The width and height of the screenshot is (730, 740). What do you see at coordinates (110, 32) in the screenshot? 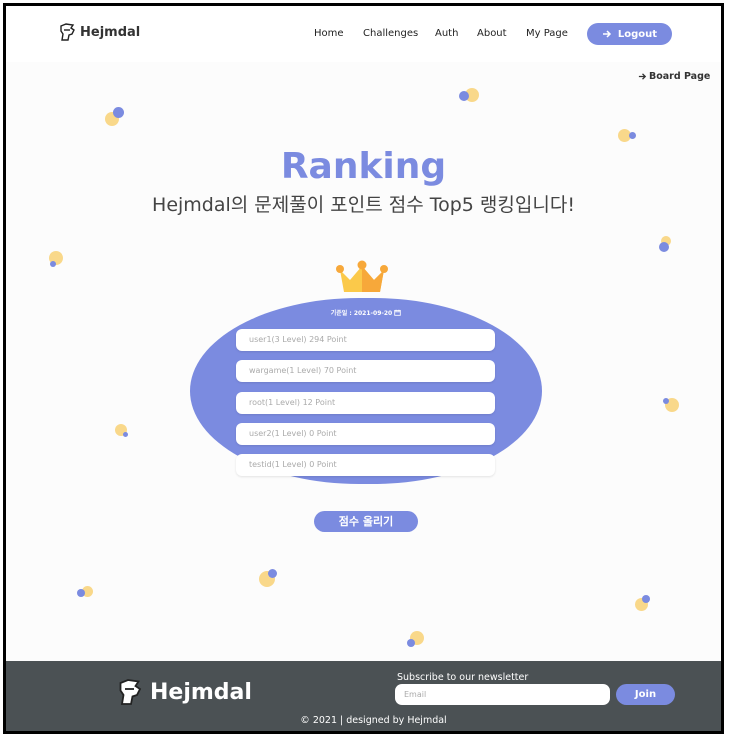
I see `logo-text: Hejmdal` at bounding box center [110, 32].